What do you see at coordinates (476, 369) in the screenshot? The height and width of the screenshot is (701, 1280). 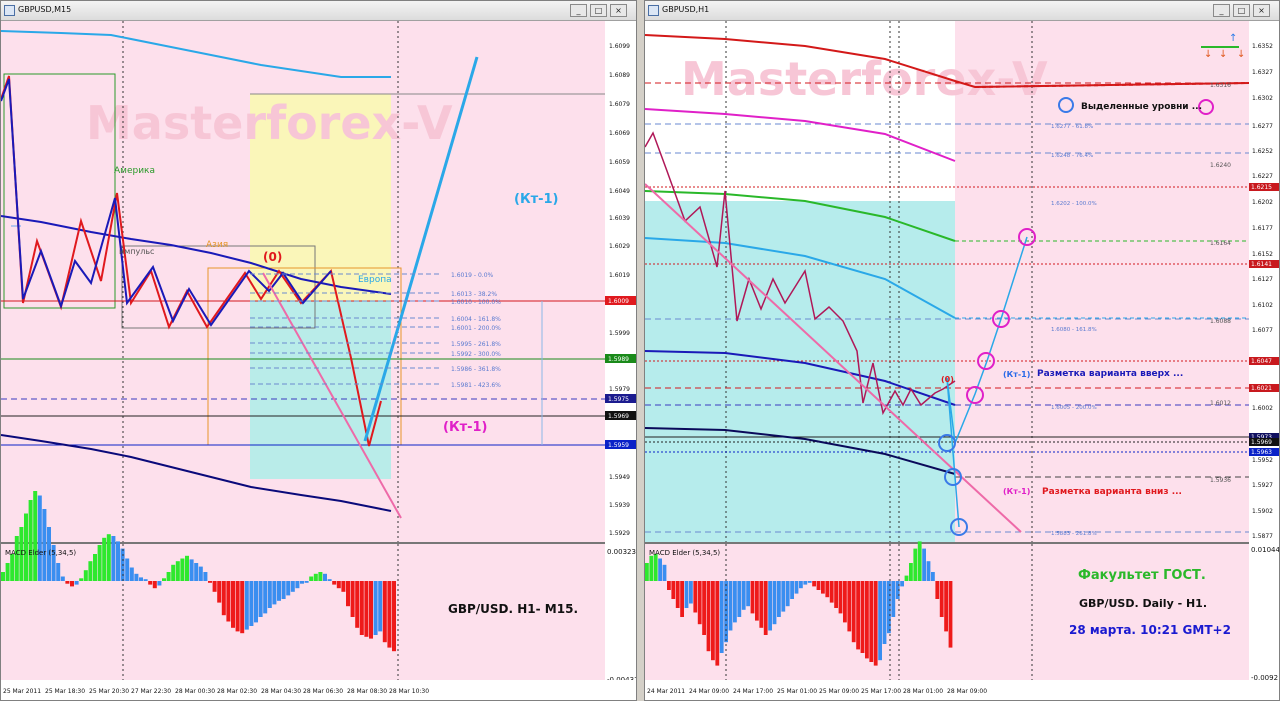 I see `fib-label: 1.5986 - 361.8%` at bounding box center [476, 369].